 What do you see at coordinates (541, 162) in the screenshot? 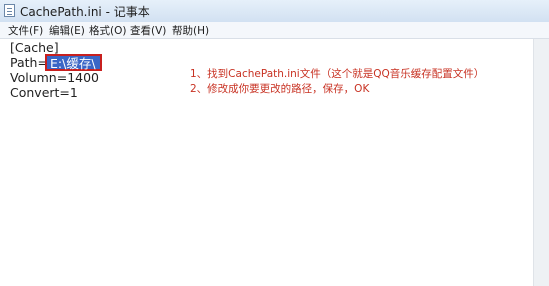
I see `vertical-scrollbar` at bounding box center [541, 162].